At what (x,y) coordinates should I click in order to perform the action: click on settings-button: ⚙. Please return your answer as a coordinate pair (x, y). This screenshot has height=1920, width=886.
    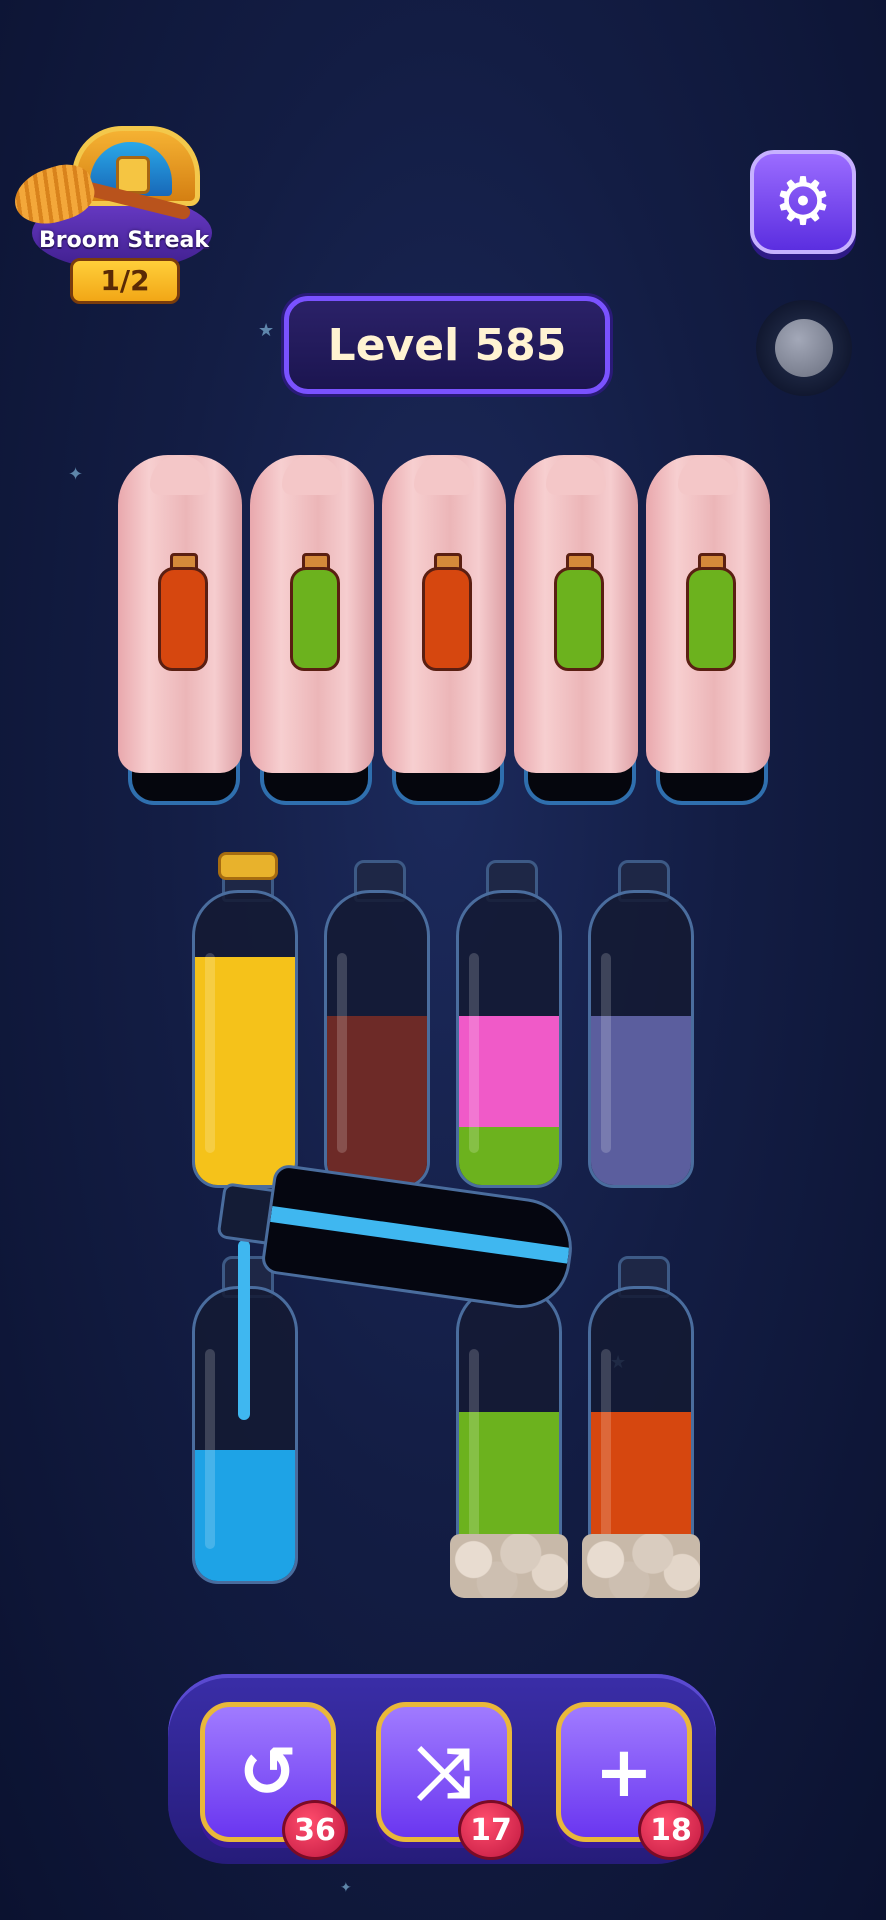
    Looking at the image, I should click on (803, 202).